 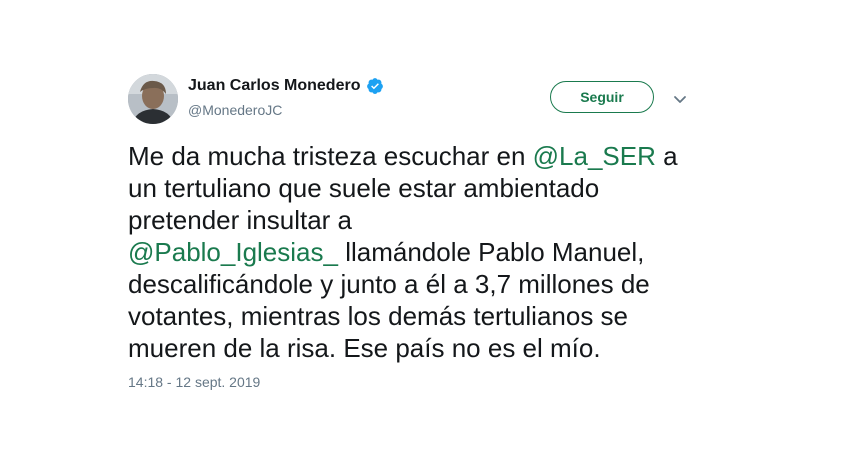 What do you see at coordinates (594, 156) in the screenshot?
I see `mention-link: @La_SER` at bounding box center [594, 156].